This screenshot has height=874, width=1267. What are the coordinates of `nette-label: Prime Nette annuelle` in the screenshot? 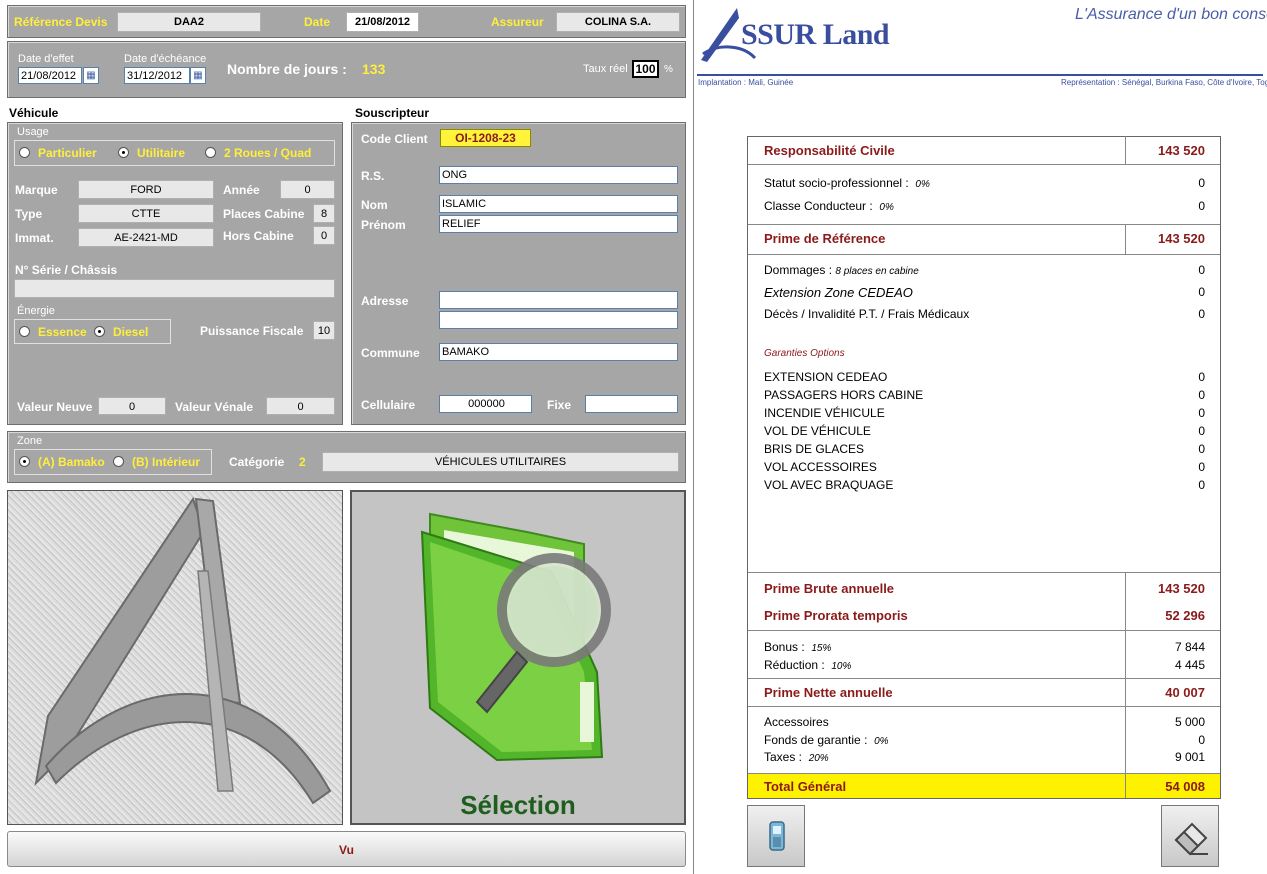 It's located at (828, 692).